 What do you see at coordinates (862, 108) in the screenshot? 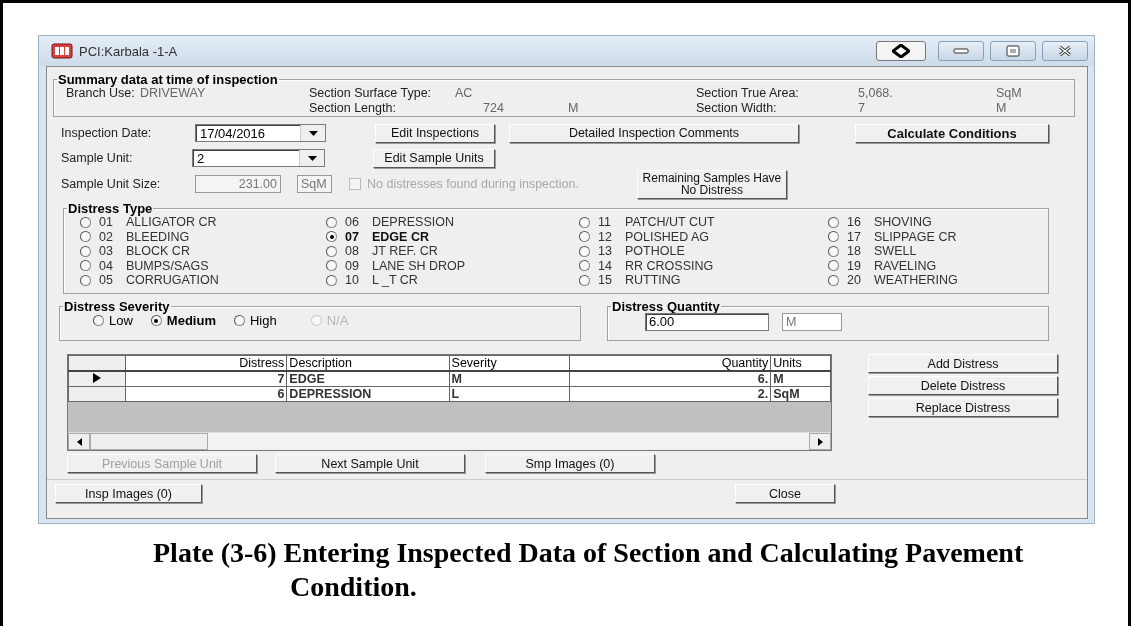
I see `field-value: 7` at bounding box center [862, 108].